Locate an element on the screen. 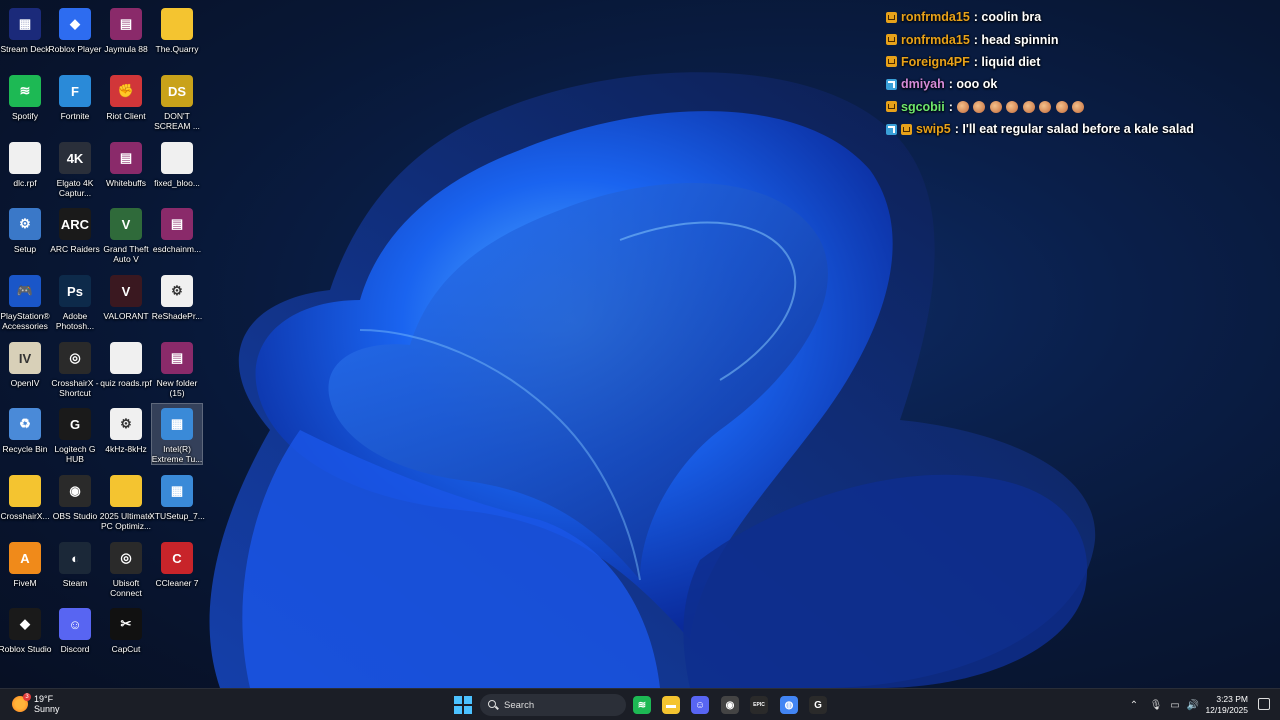 The image size is (1280, 720). desktop-icon: A FiveM is located at coordinates (25, 563).